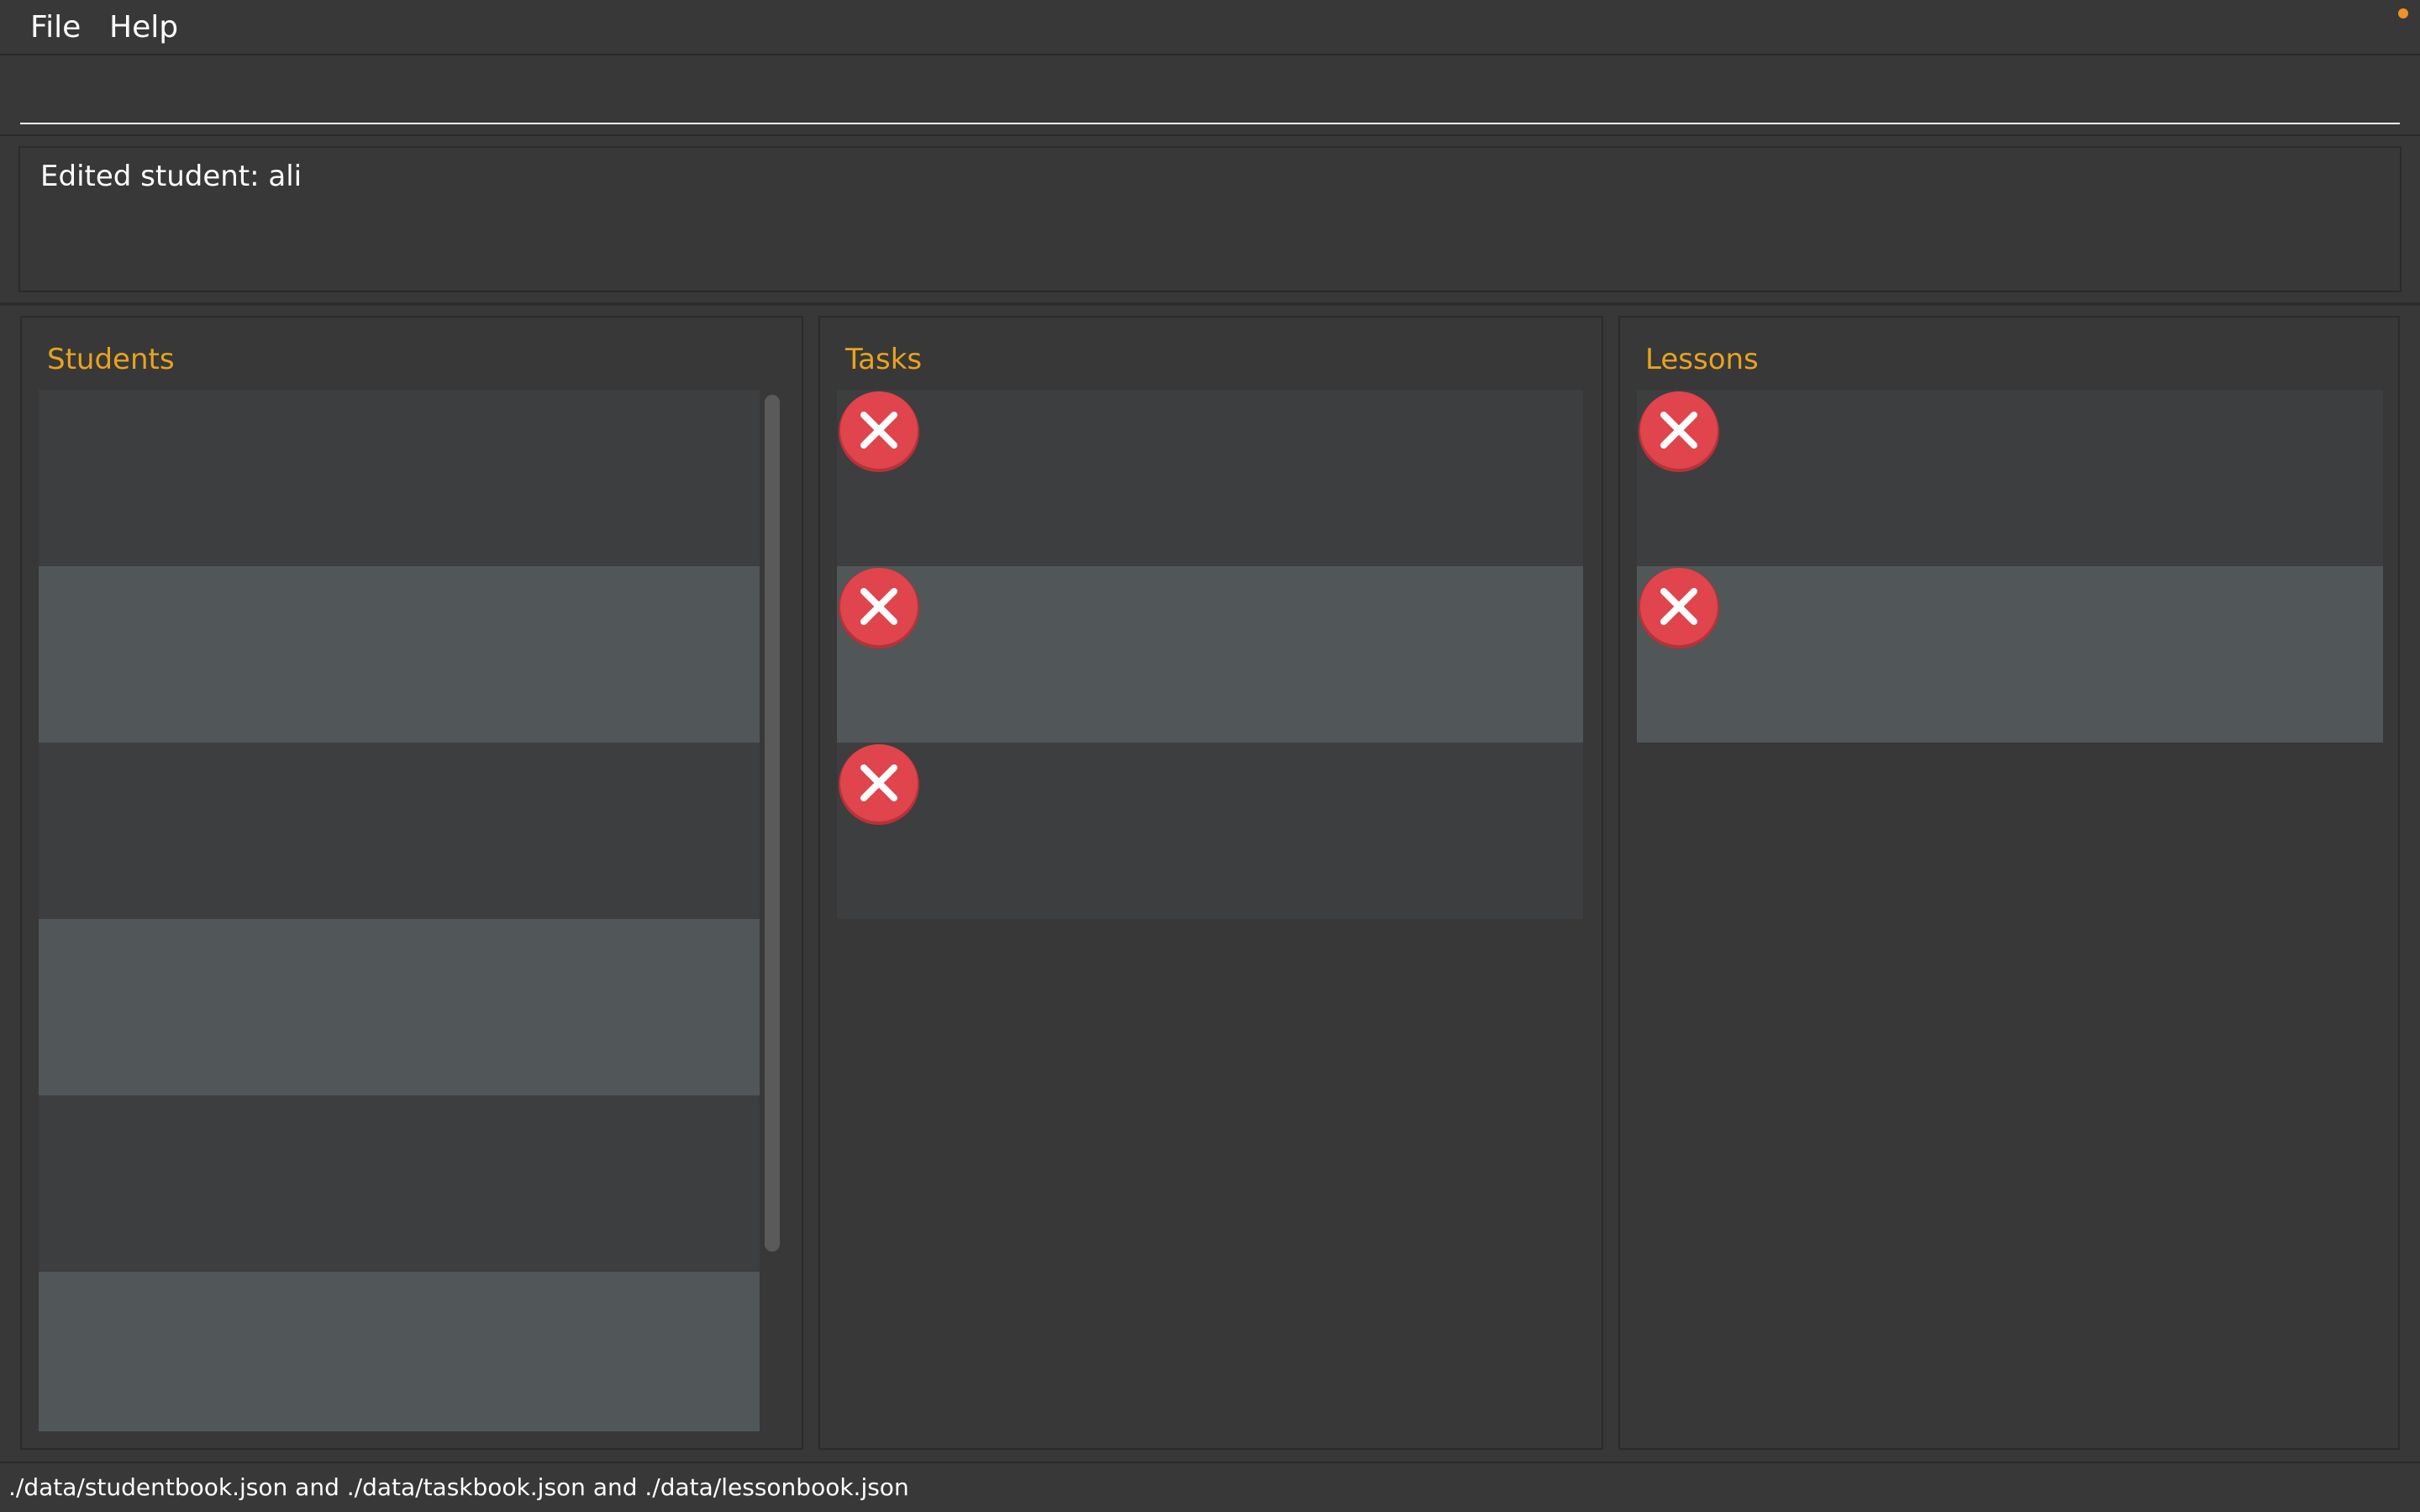 This screenshot has width=2420, height=1512. Describe the element at coordinates (144, 27) in the screenshot. I see `menu-help: Help` at that location.